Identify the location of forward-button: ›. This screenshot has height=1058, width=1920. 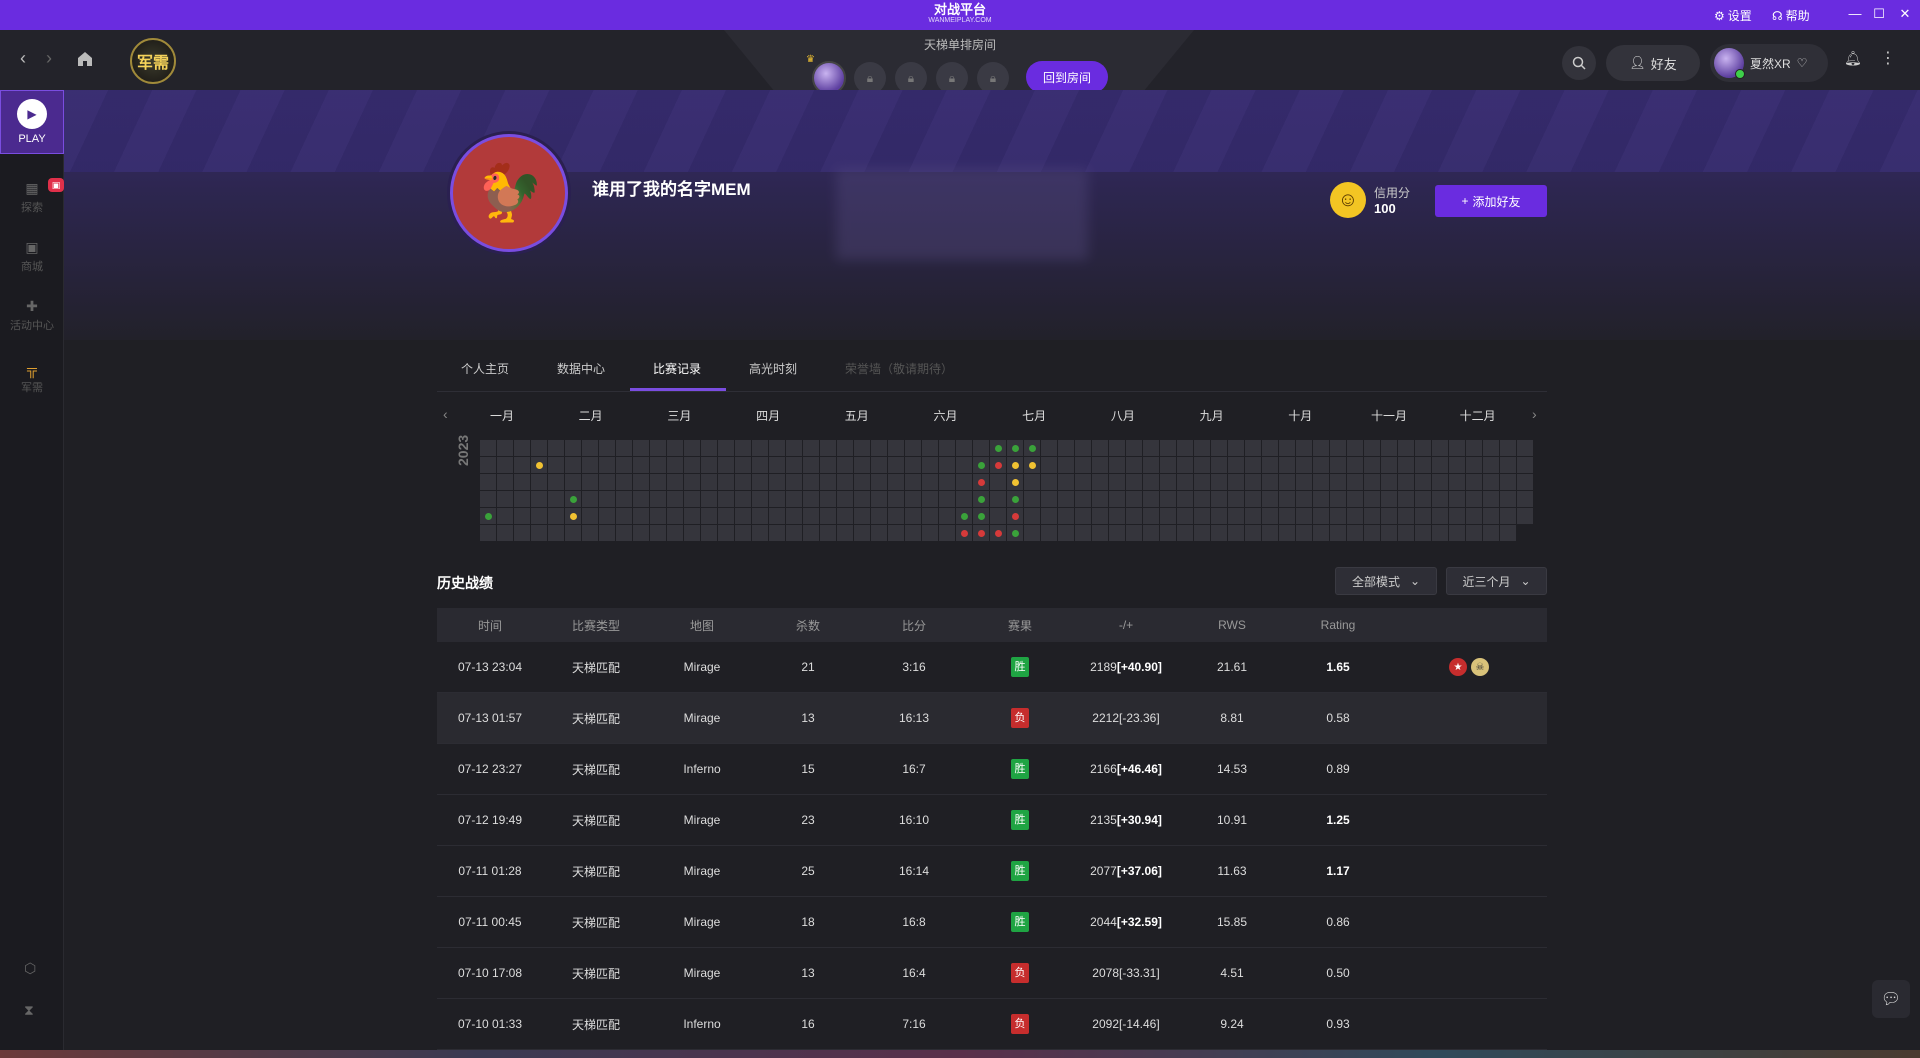
(49, 58).